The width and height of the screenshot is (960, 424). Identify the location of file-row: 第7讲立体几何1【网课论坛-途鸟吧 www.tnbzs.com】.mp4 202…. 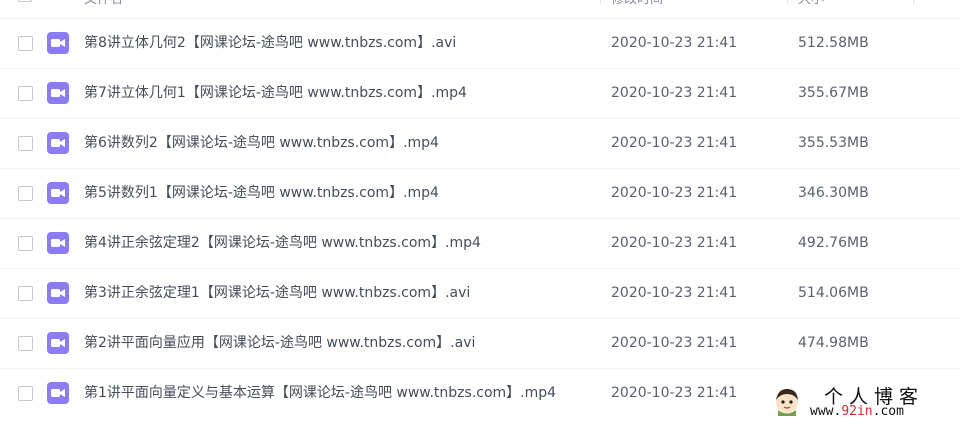
(480, 93).